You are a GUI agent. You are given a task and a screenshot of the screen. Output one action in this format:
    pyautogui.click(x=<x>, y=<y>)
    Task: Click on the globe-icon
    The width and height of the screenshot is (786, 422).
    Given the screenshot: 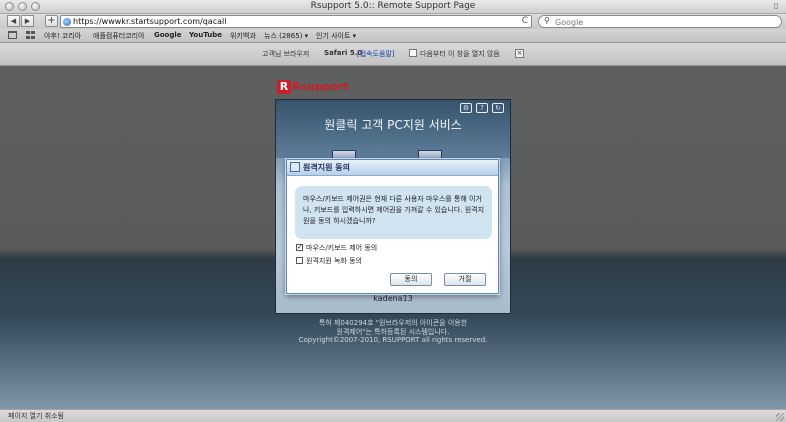 What is the action you would take?
    pyautogui.click(x=67, y=22)
    